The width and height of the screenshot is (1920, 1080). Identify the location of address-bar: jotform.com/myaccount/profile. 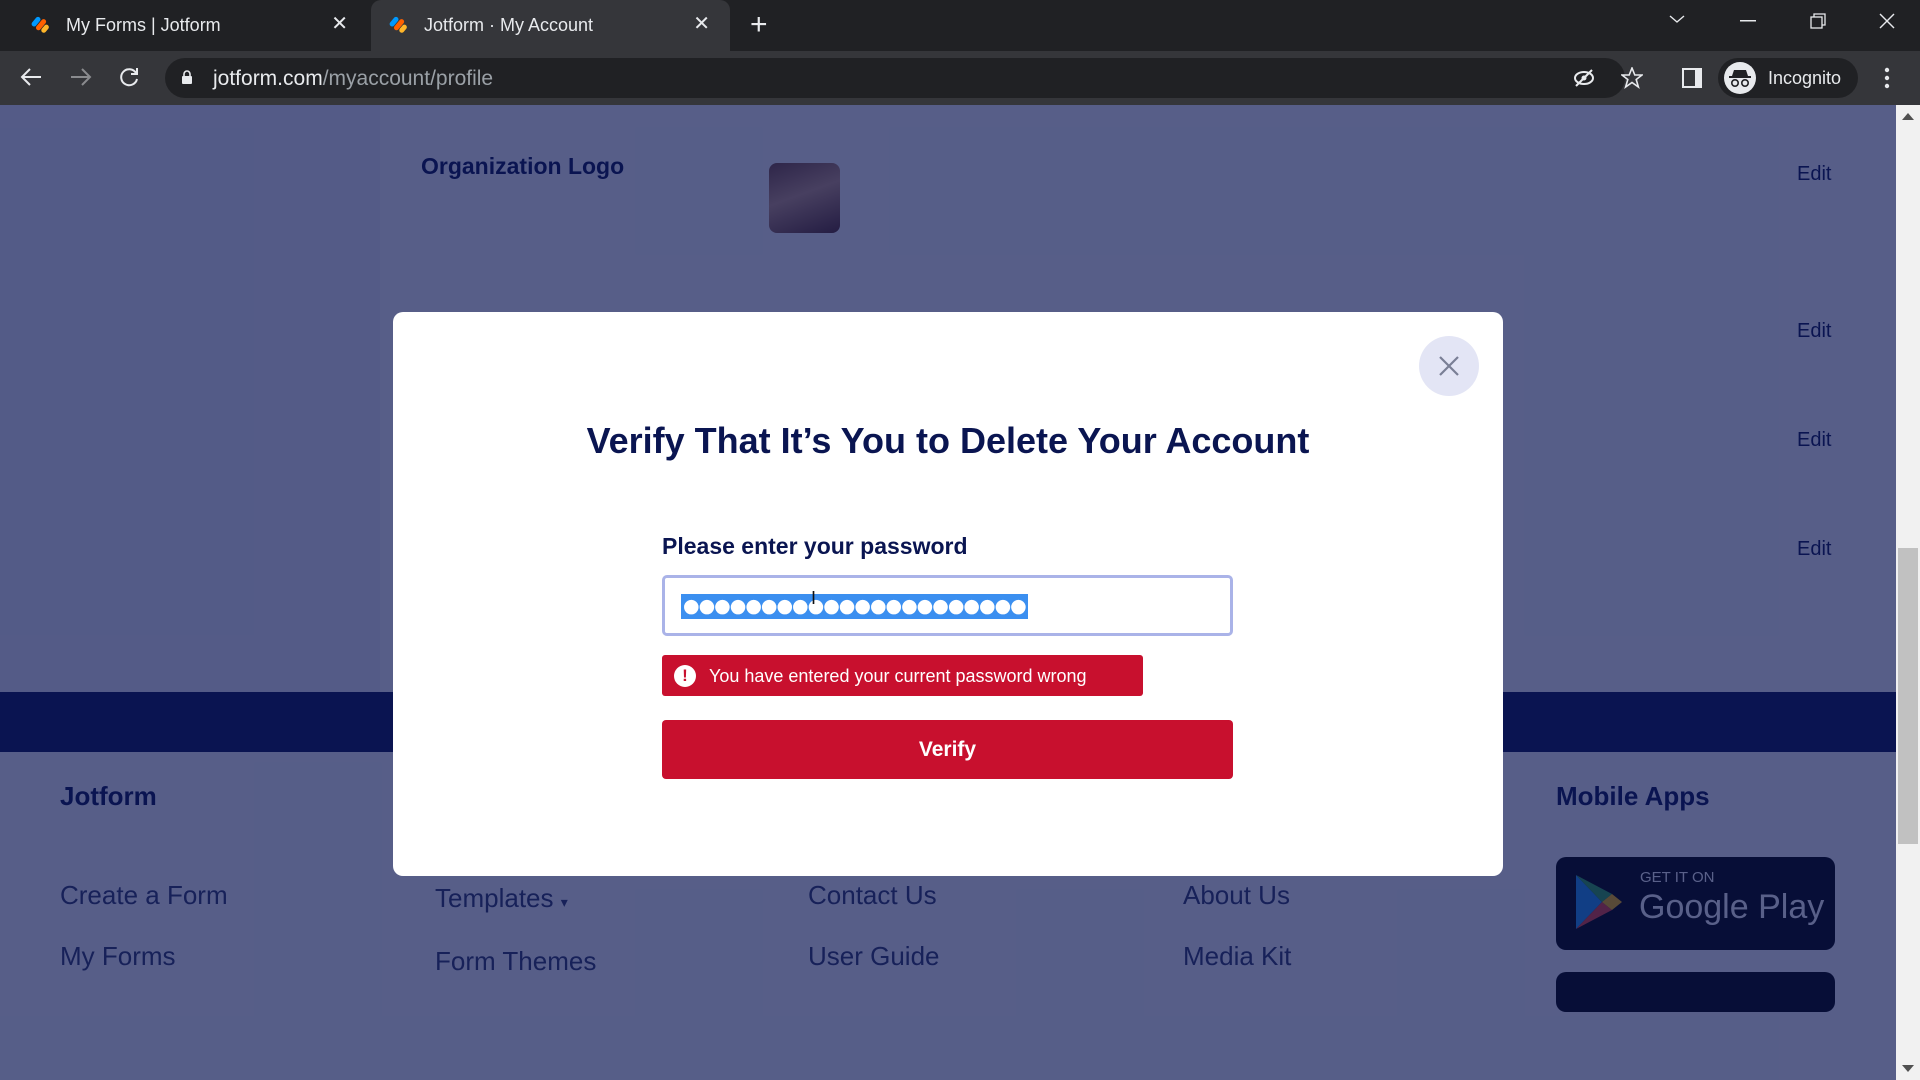
(904, 78).